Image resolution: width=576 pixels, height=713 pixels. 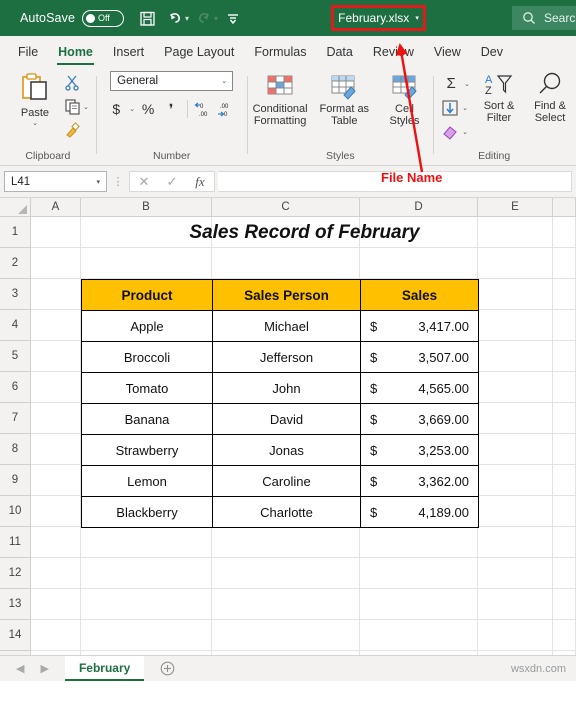 I want to click on header-sales: Sales, so click(x=419, y=295).